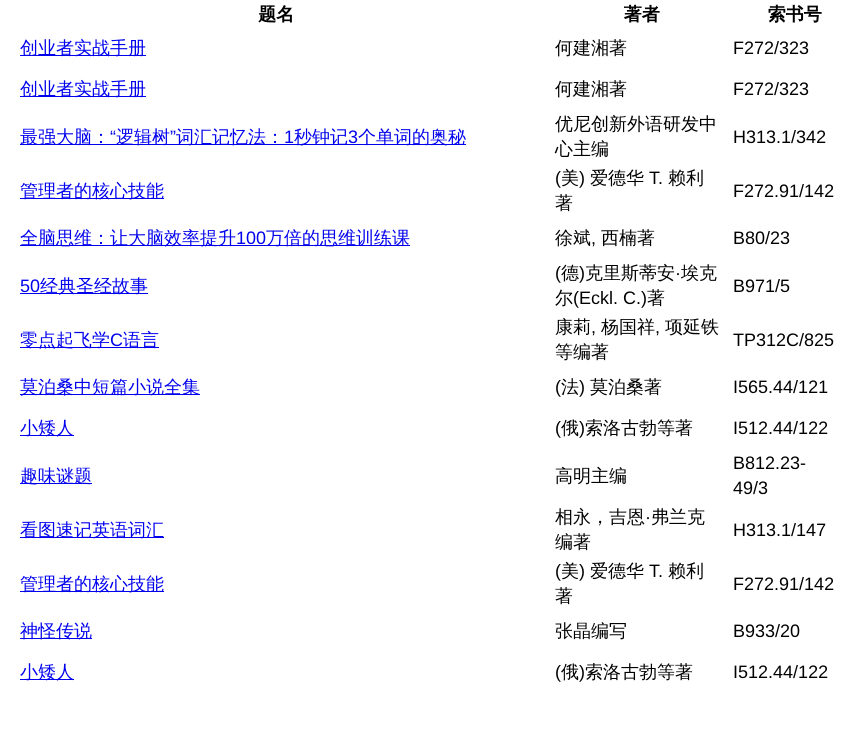 This screenshot has width=859, height=747. What do you see at coordinates (605, 238) in the screenshot?
I see `author-text: 徐斌, 西楠著` at bounding box center [605, 238].